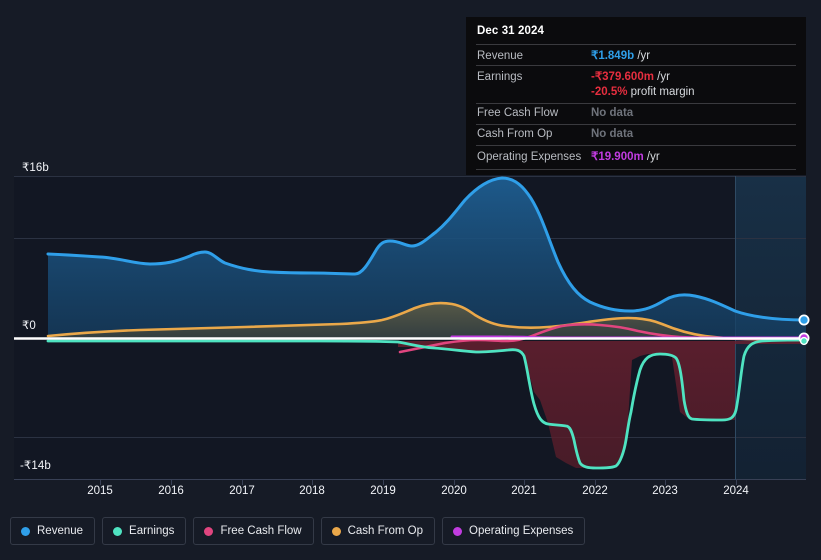 This screenshot has height=560, width=821. Describe the element at coordinates (500, 56) in the screenshot. I see `tooltip-key: Revenue` at that location.